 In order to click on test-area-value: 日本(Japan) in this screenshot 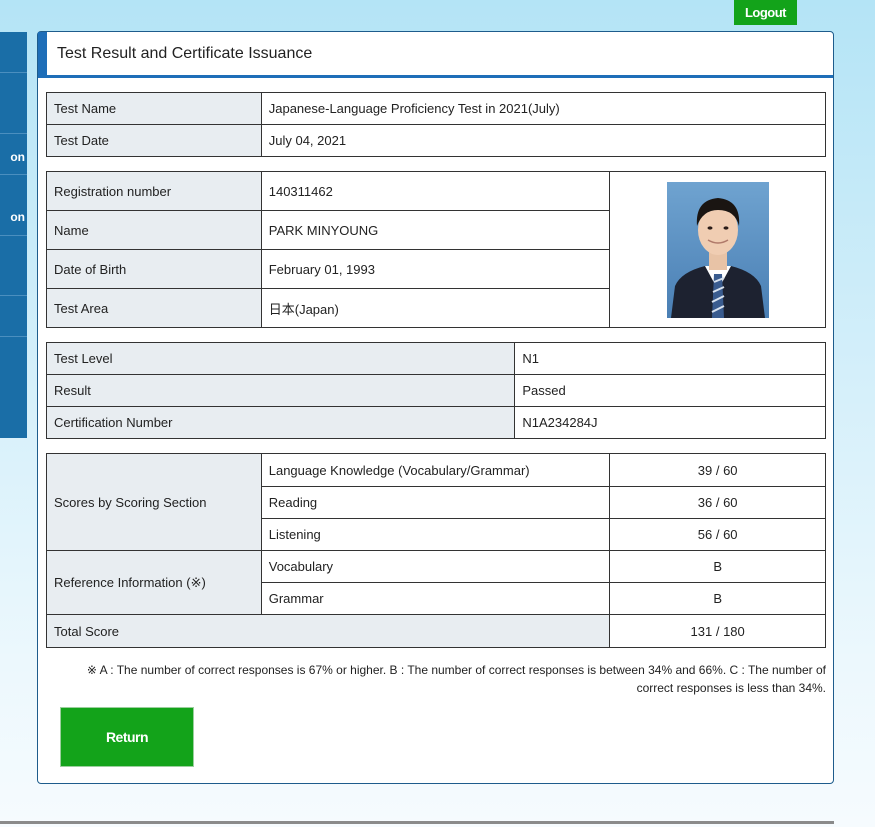, I will do `click(435, 308)`.